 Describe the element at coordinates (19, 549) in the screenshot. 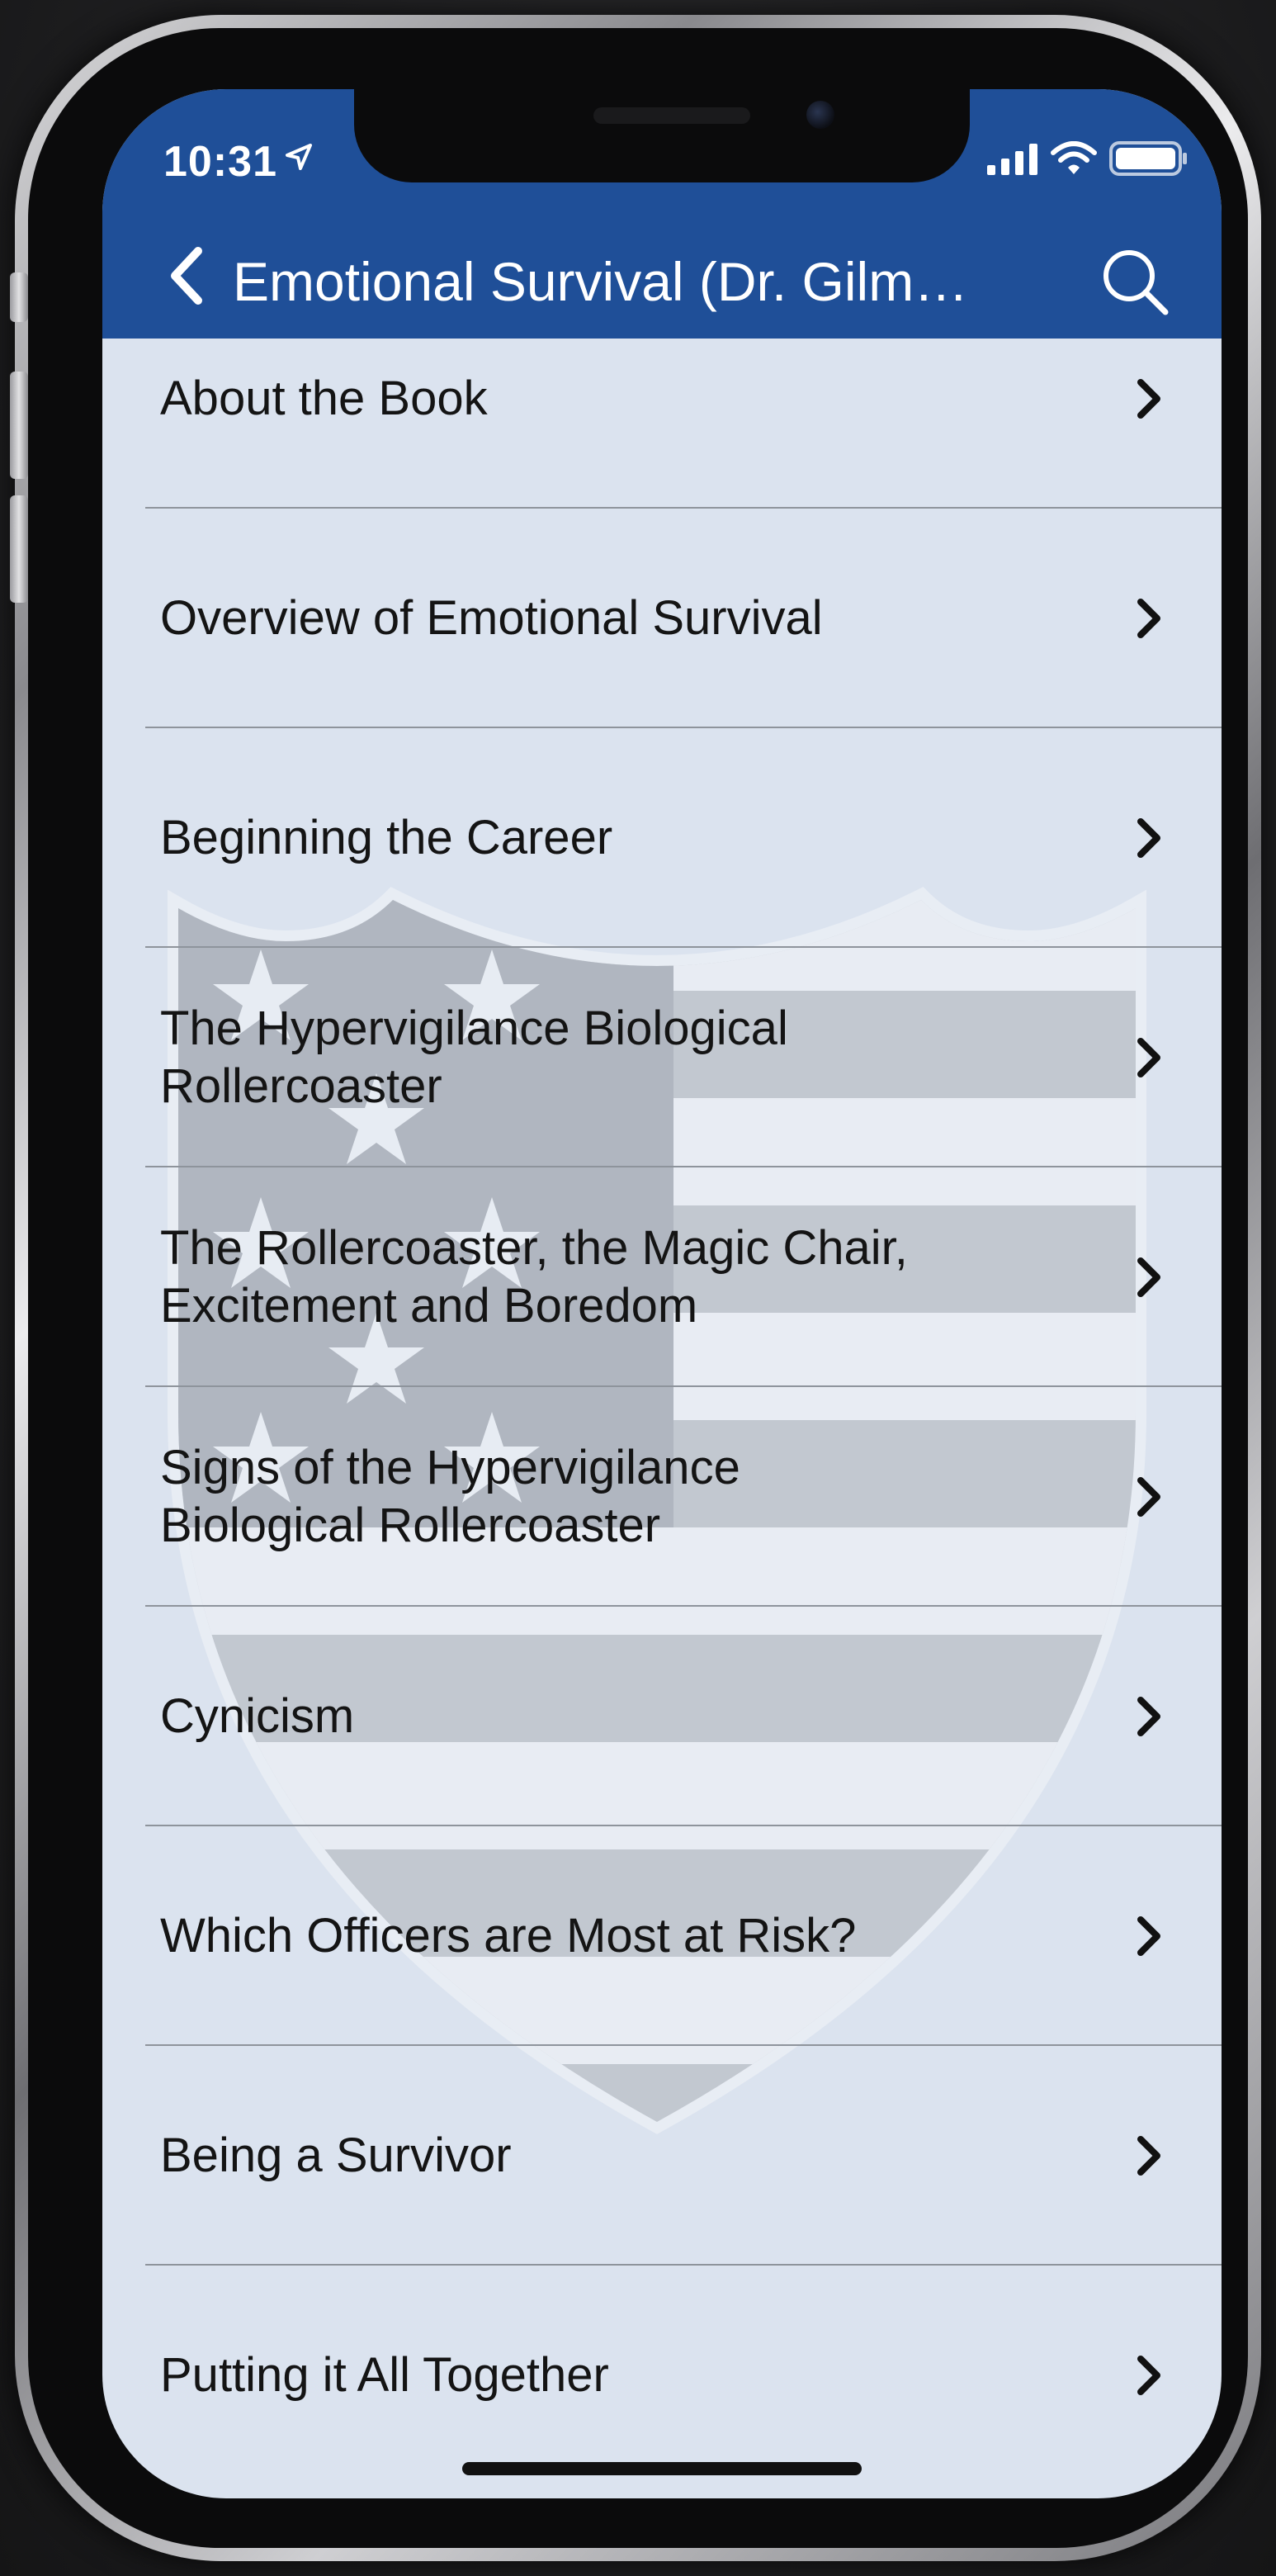

I see `volume-down-button` at that location.